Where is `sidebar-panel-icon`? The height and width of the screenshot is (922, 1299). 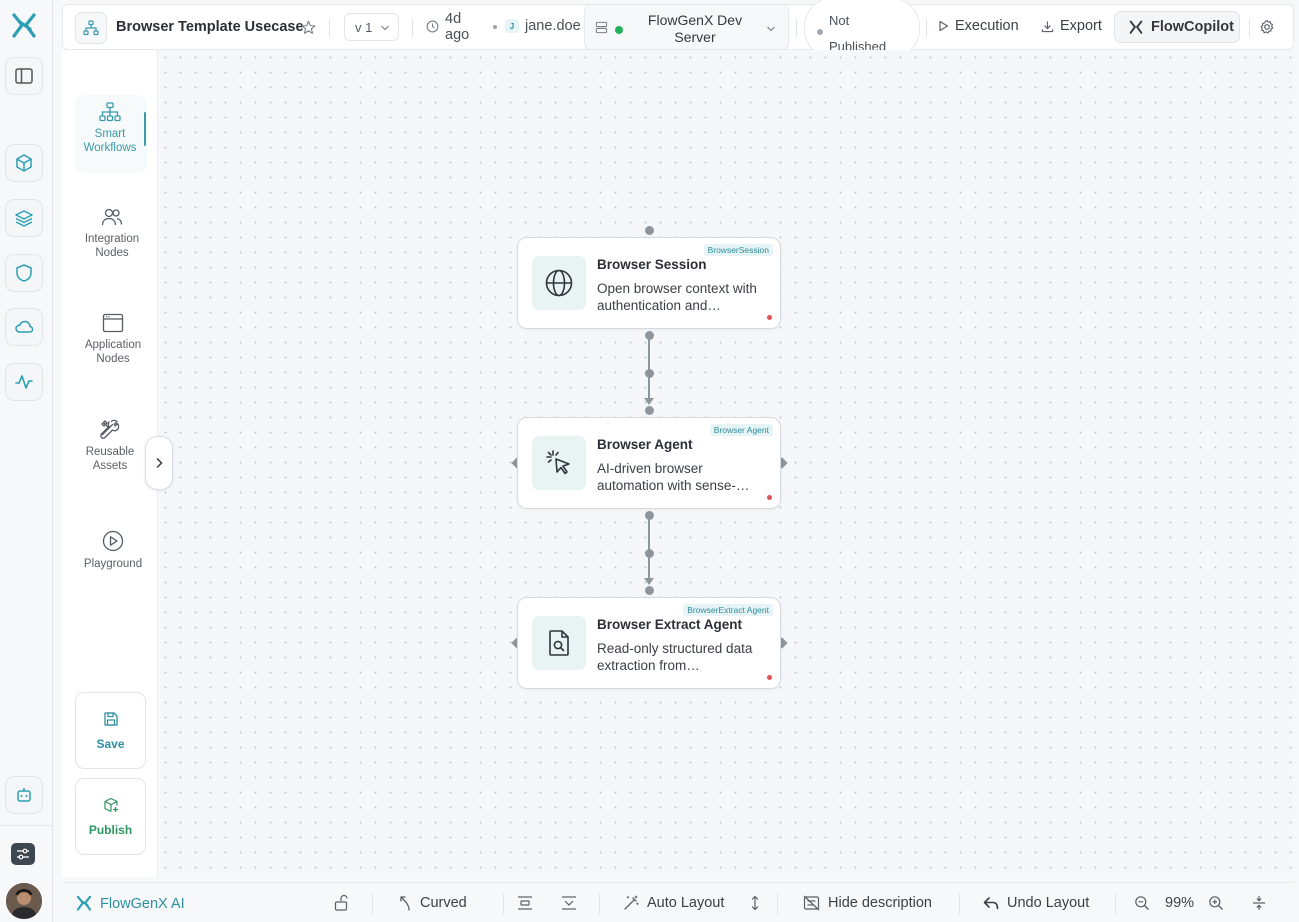
sidebar-panel-icon is located at coordinates (24, 76).